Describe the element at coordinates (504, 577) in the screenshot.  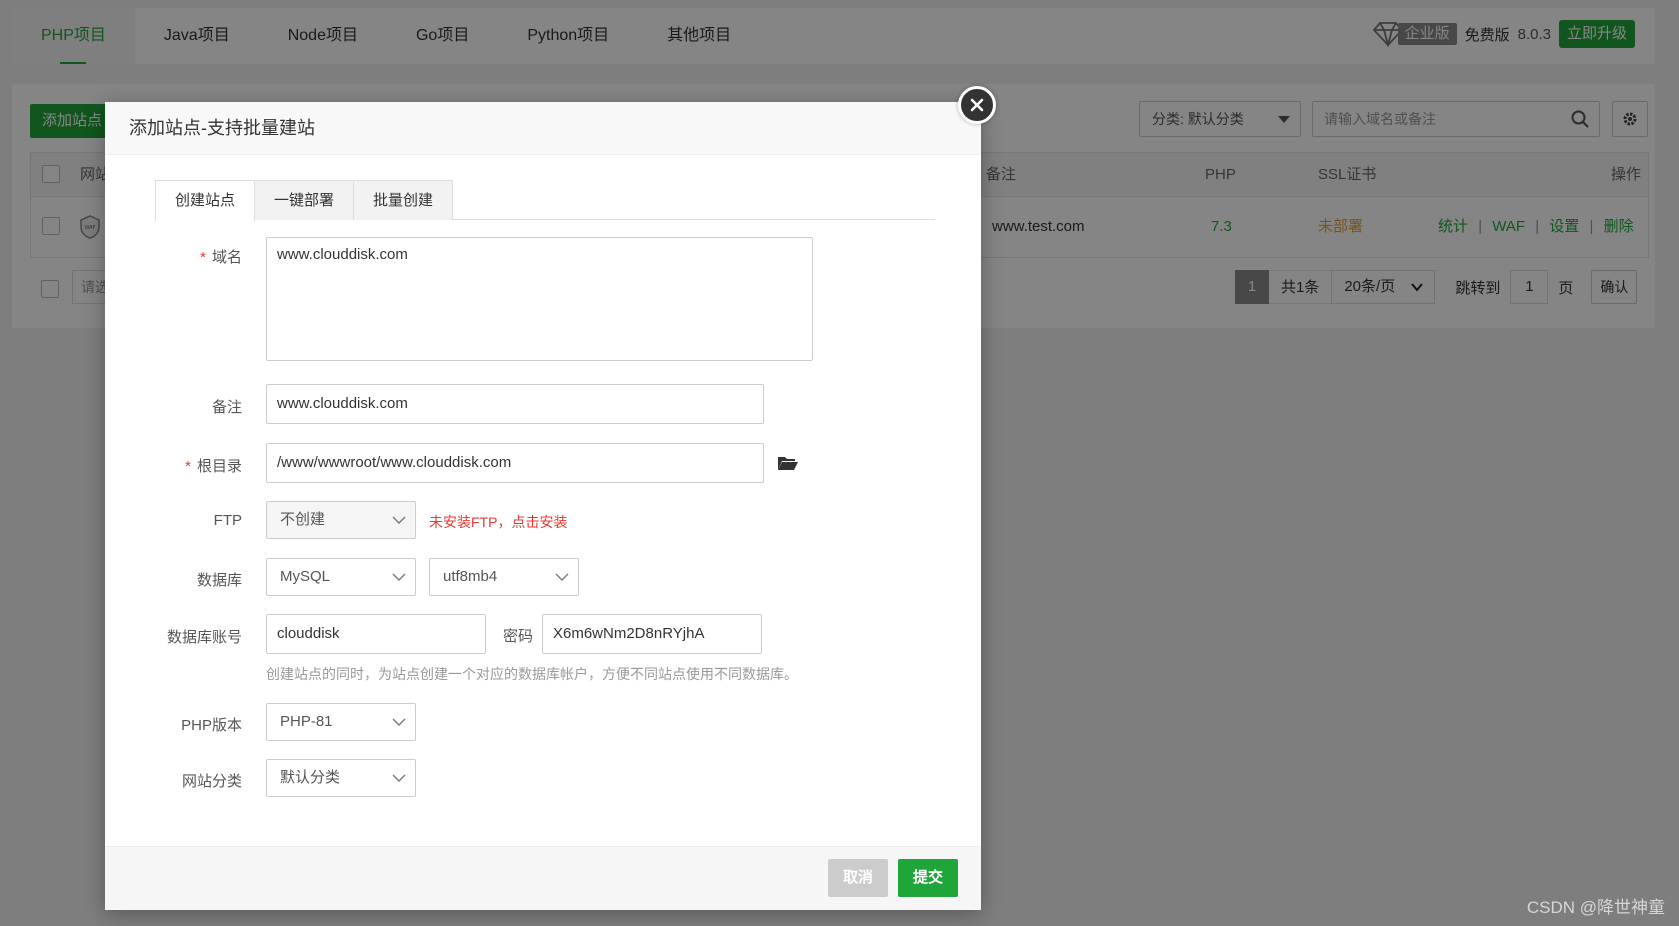
I see `database-charset-select: utf8mb4` at that location.